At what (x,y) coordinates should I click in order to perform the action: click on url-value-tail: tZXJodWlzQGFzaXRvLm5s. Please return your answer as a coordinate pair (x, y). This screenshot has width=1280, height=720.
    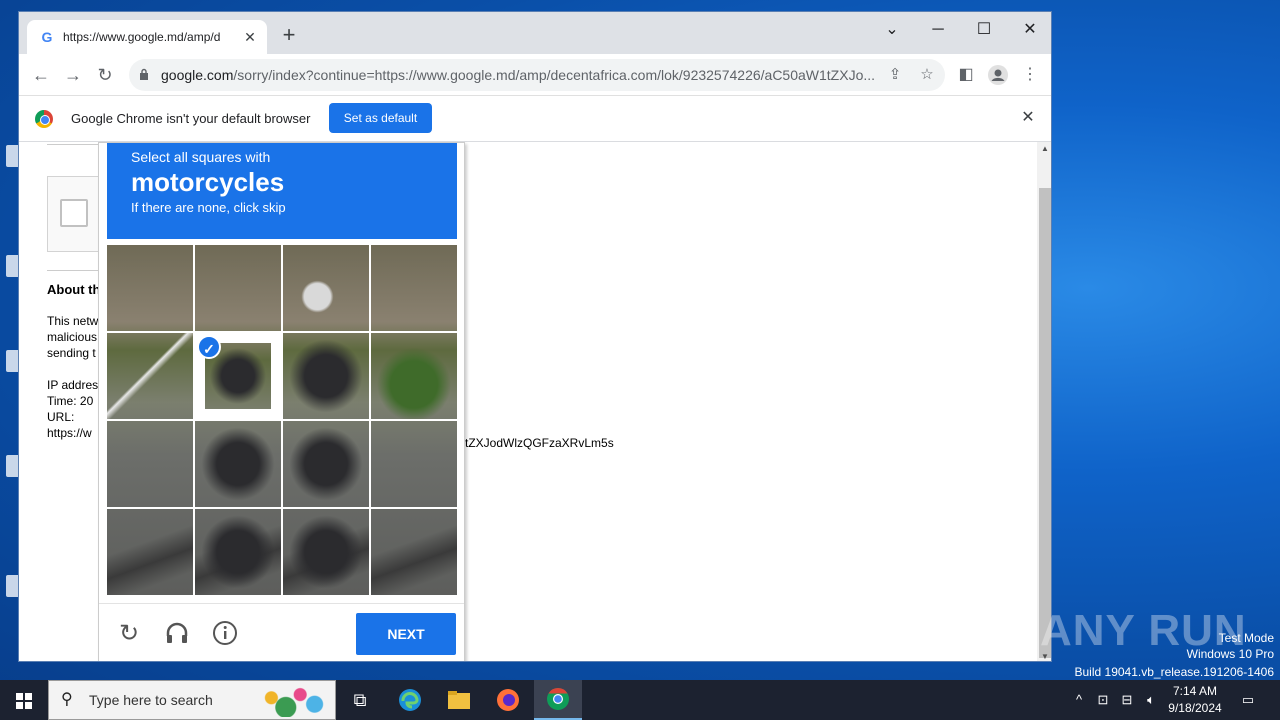
    Looking at the image, I should click on (539, 443).